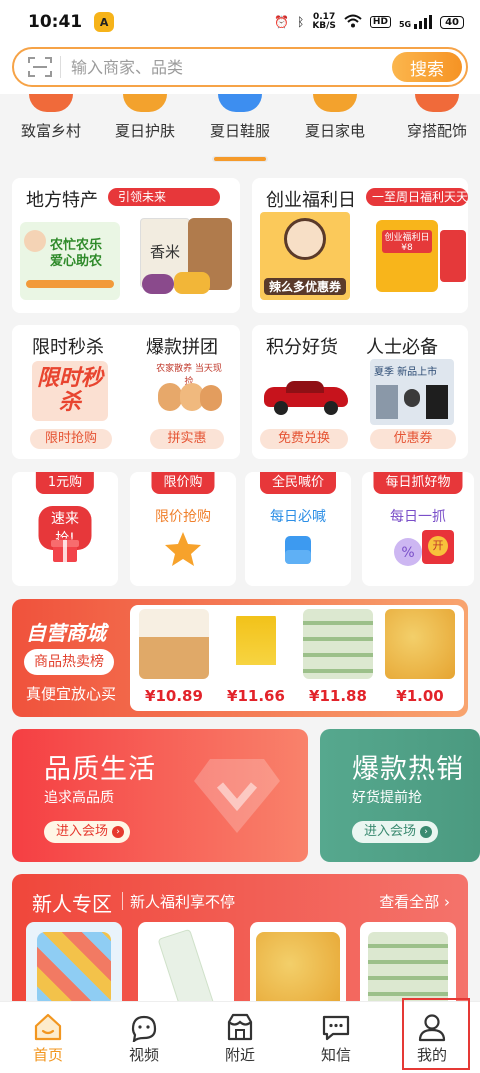 The image size is (480, 1073). Describe the element at coordinates (408, 769) in the screenshot. I see `banner-title: 爆款热销` at that location.